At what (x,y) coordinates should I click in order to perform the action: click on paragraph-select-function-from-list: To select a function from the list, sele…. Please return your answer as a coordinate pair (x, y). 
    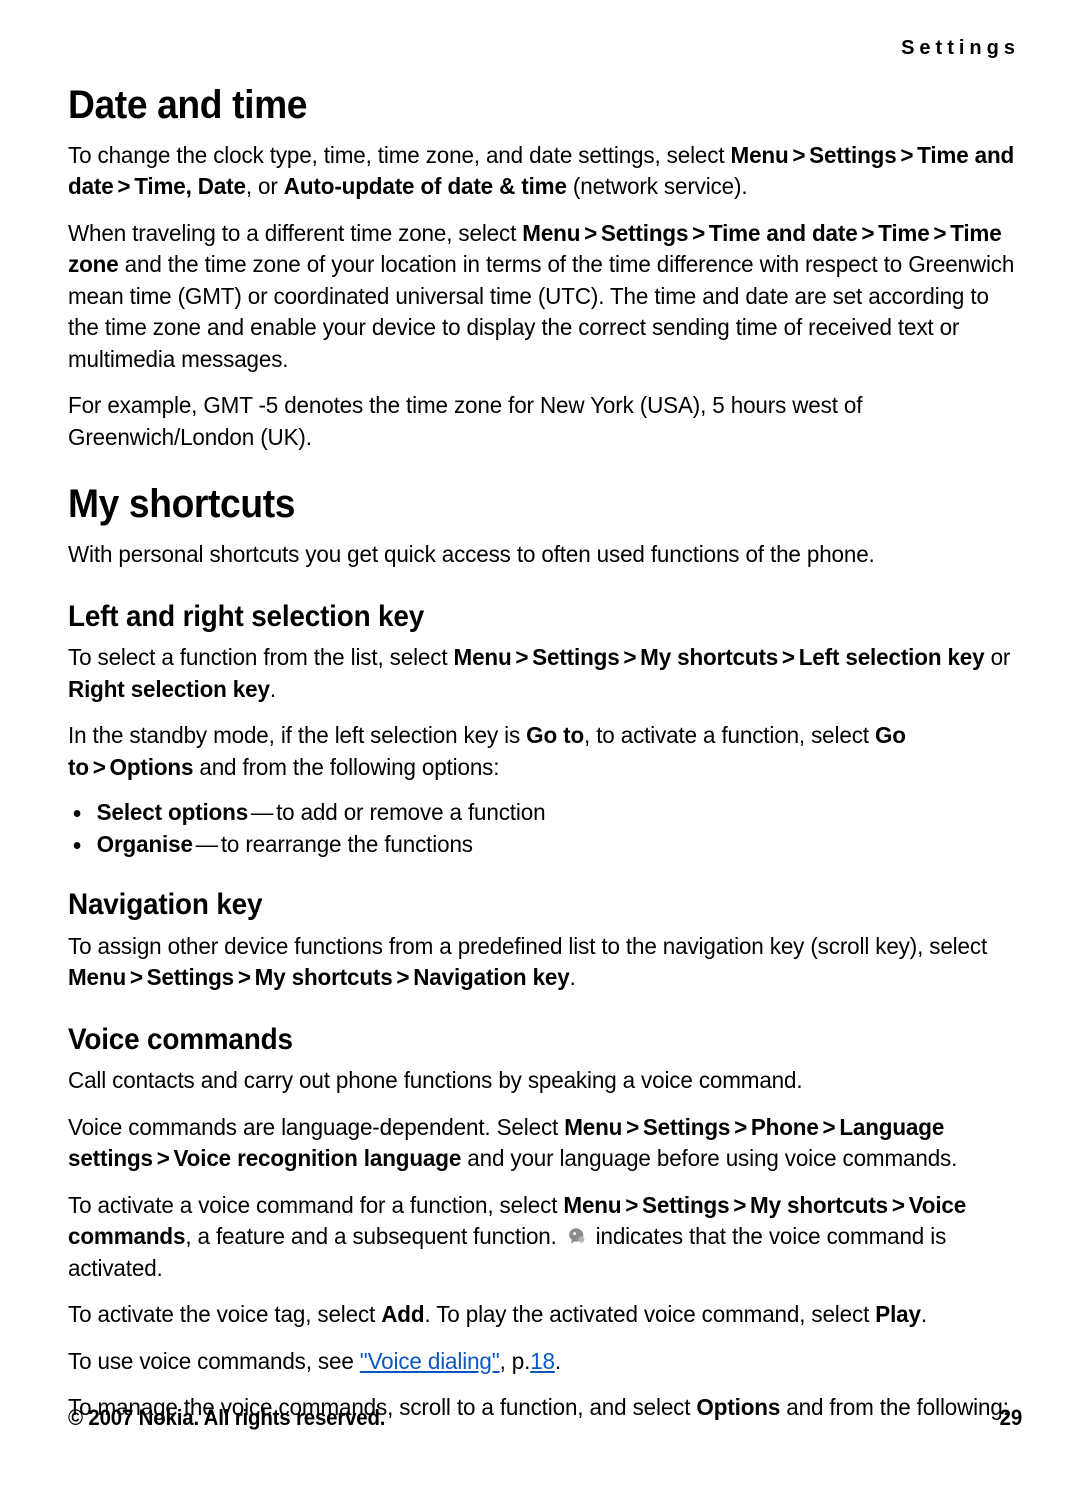
    Looking at the image, I should click on (542, 673).